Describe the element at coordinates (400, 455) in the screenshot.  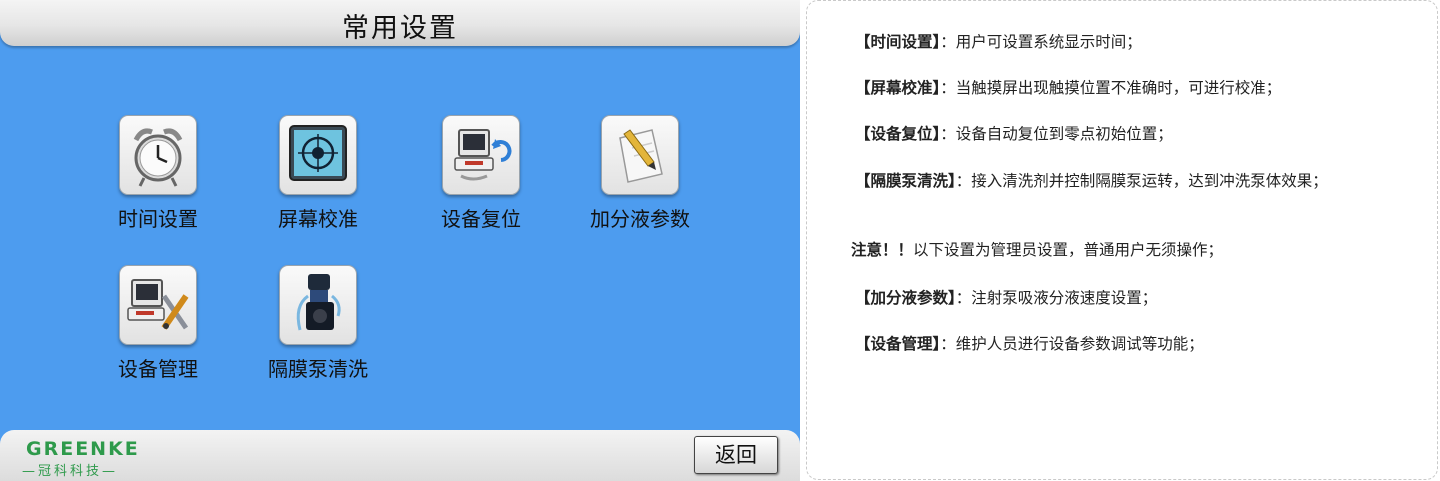
I see `bottom-bar: GREENKE —冠科科技— 返回` at that location.